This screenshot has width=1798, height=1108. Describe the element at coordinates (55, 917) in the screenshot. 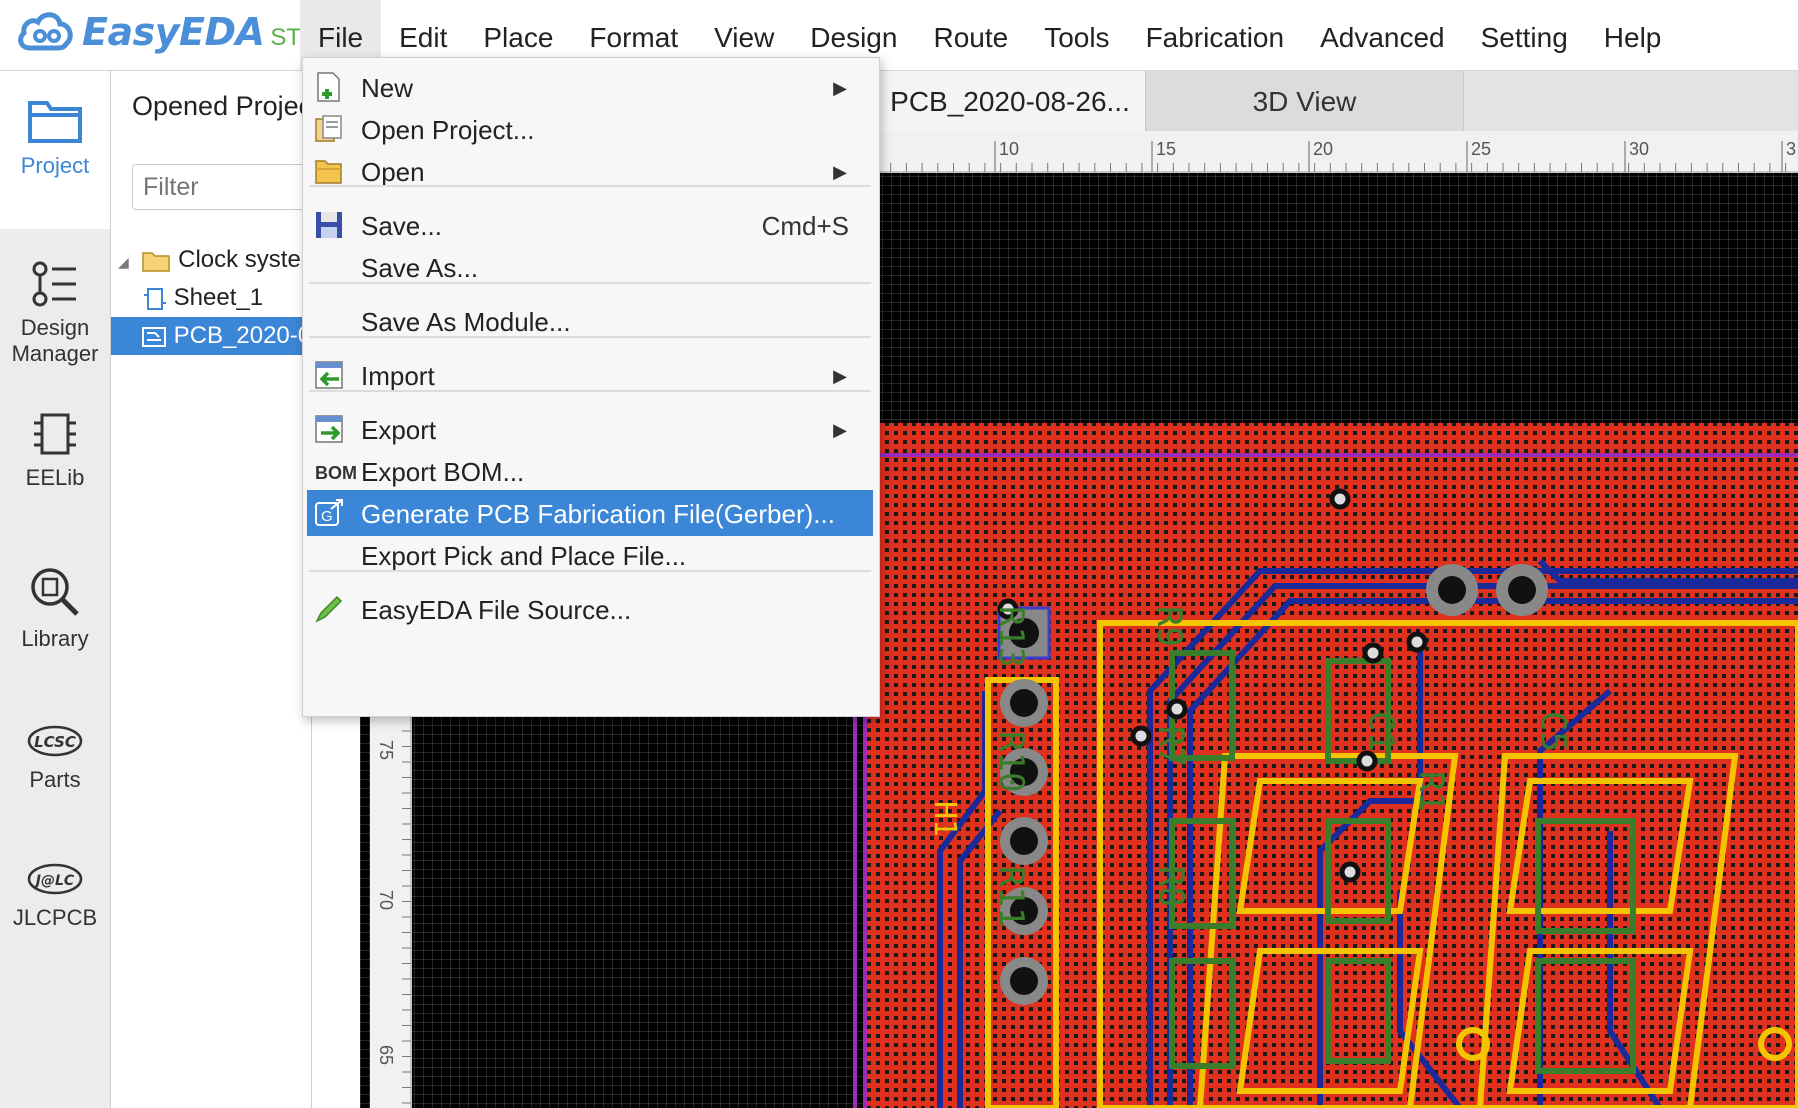

I see `sidebar-jlcpcb-label: JLCPCB` at that location.